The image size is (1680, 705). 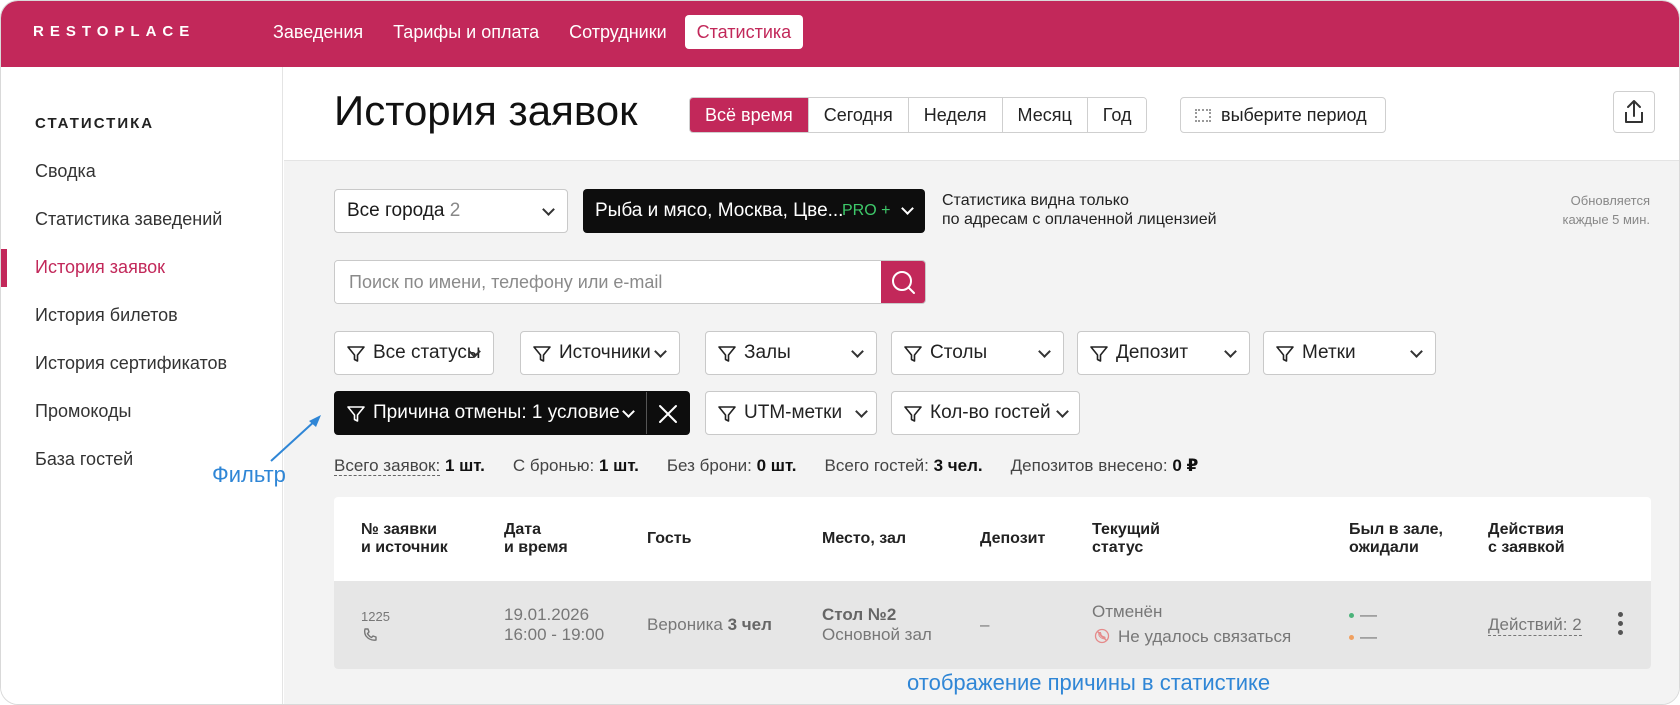 What do you see at coordinates (1163, 353) in the screenshot?
I see `filter-deposit: Депозит` at bounding box center [1163, 353].